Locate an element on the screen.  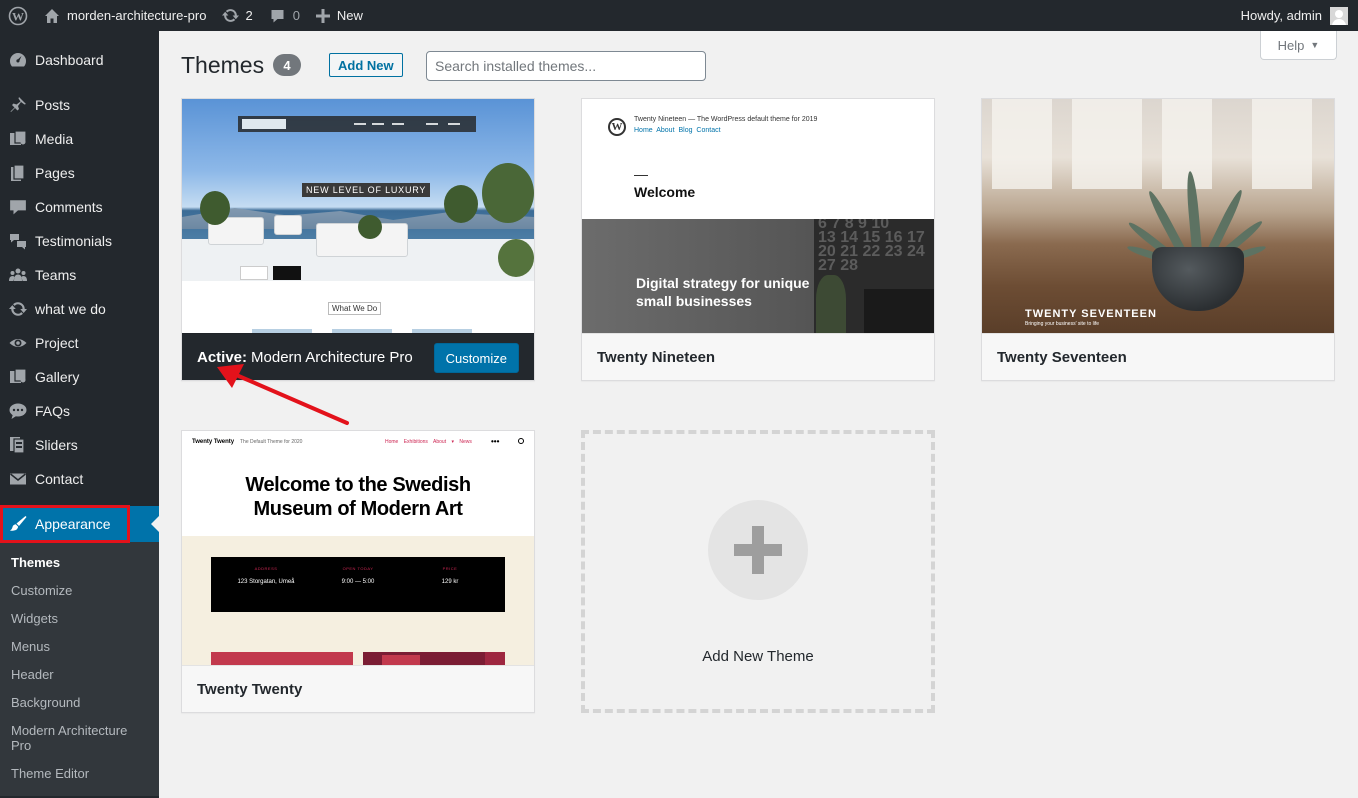
menu-item-project: Project is located at coordinates (79, 343).